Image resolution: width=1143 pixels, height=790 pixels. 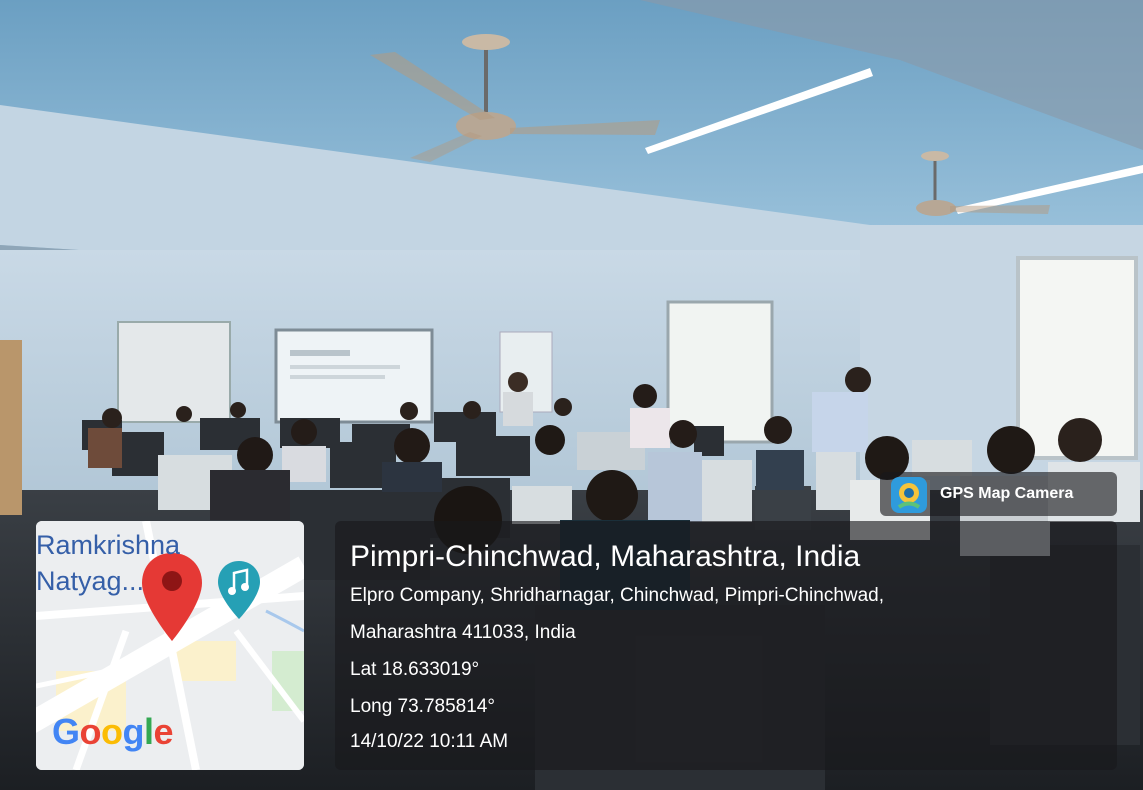 I want to click on location-title: Pimpri-Chinchwad, Maharashtra, India, so click(x=605, y=556).